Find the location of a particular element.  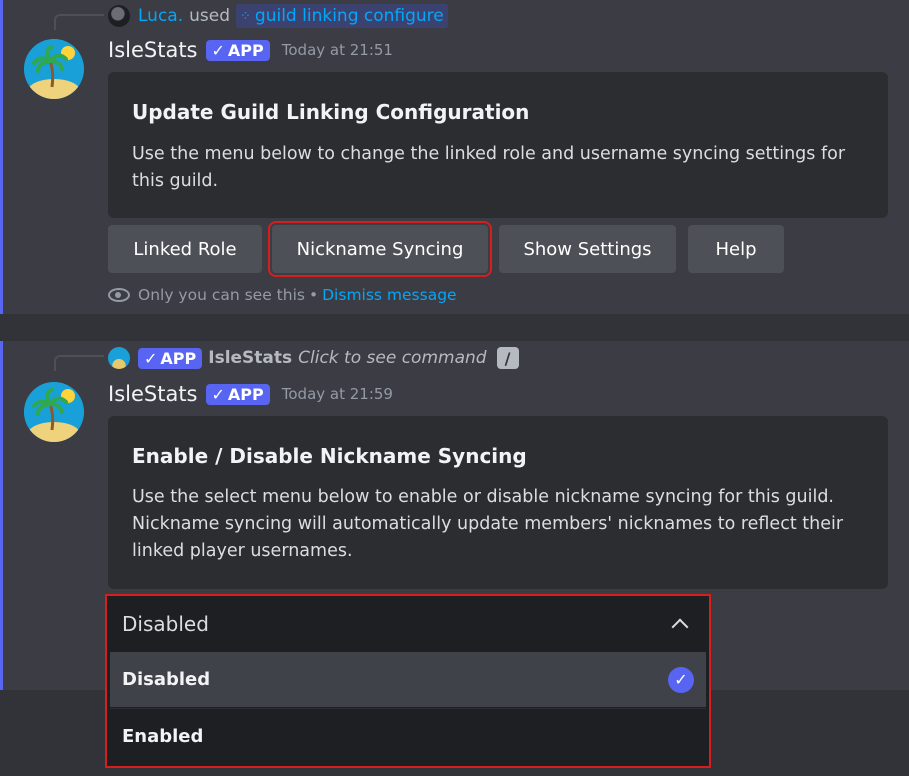

select-option-enabled: Enabled is located at coordinates (408, 735).